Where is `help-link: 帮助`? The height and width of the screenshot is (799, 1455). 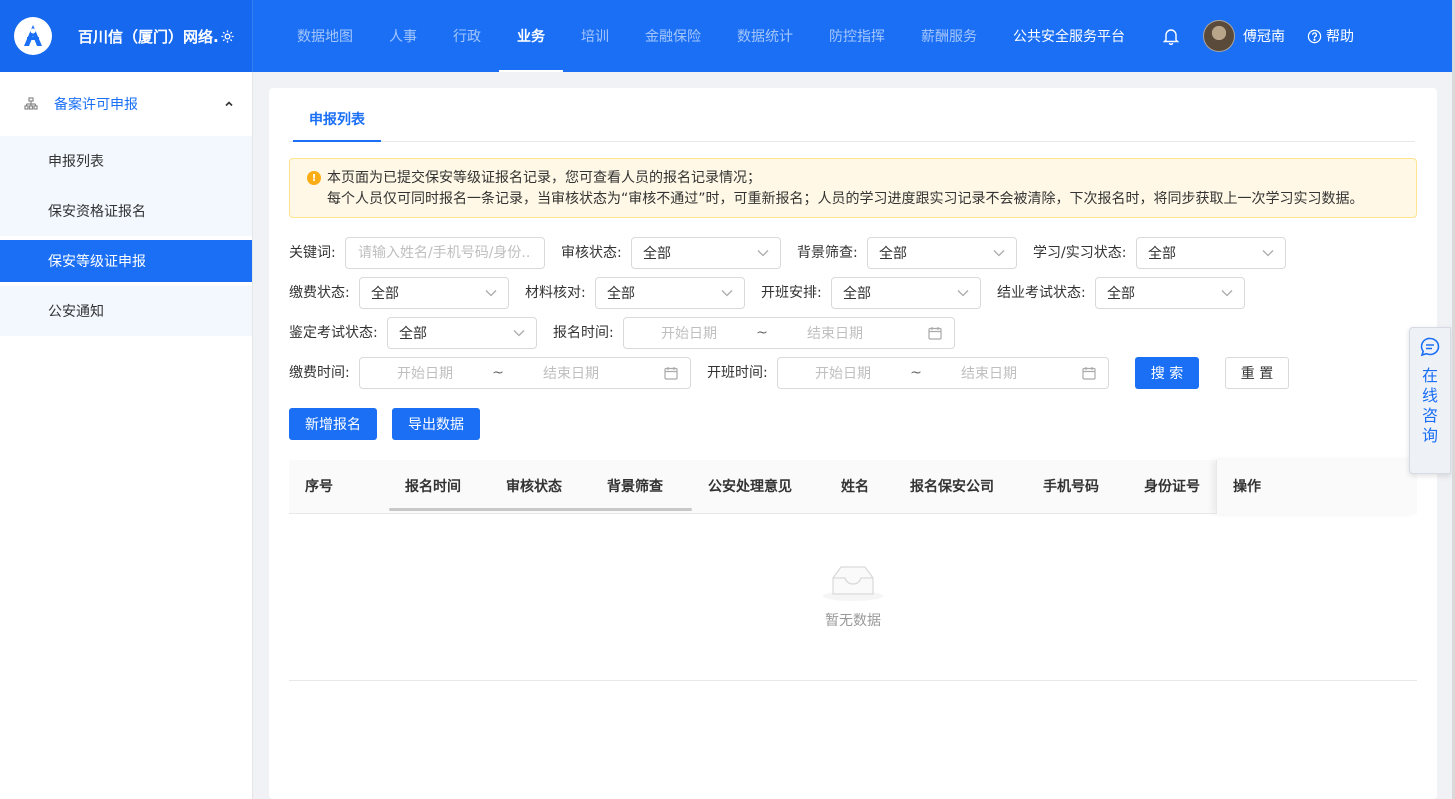 help-link: 帮助 is located at coordinates (1330, 36).